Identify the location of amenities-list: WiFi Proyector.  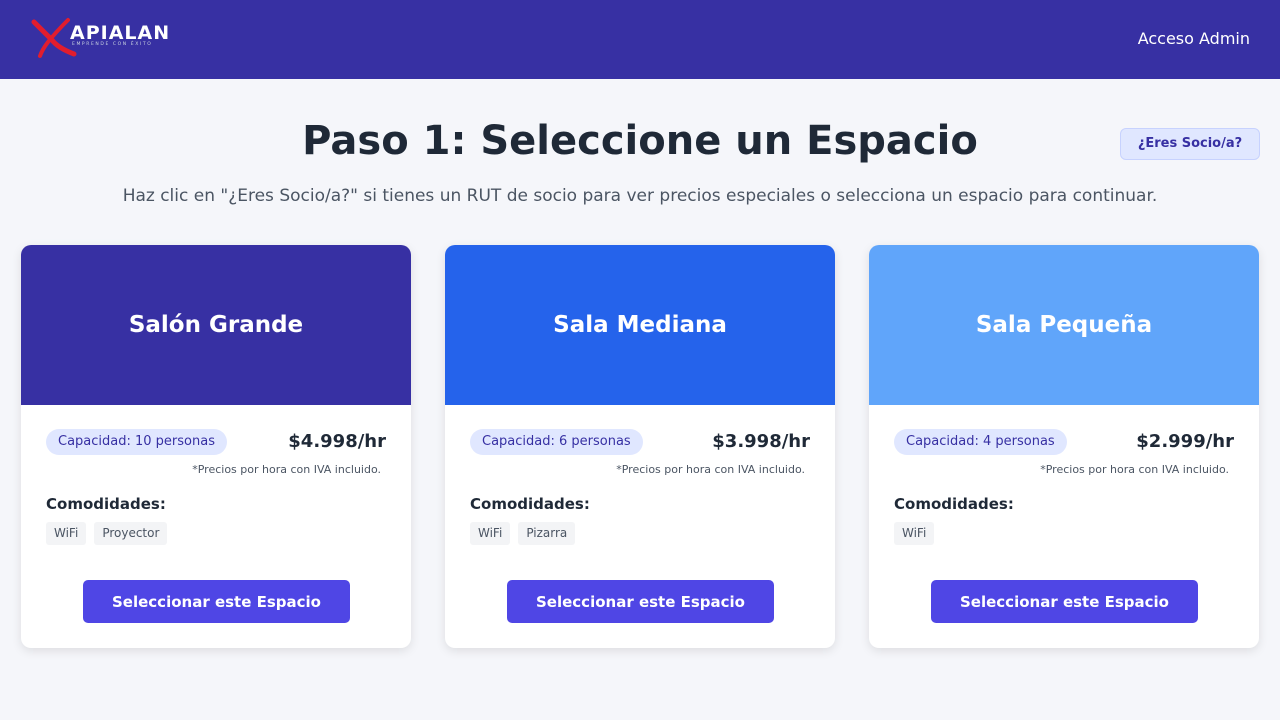
(107, 533).